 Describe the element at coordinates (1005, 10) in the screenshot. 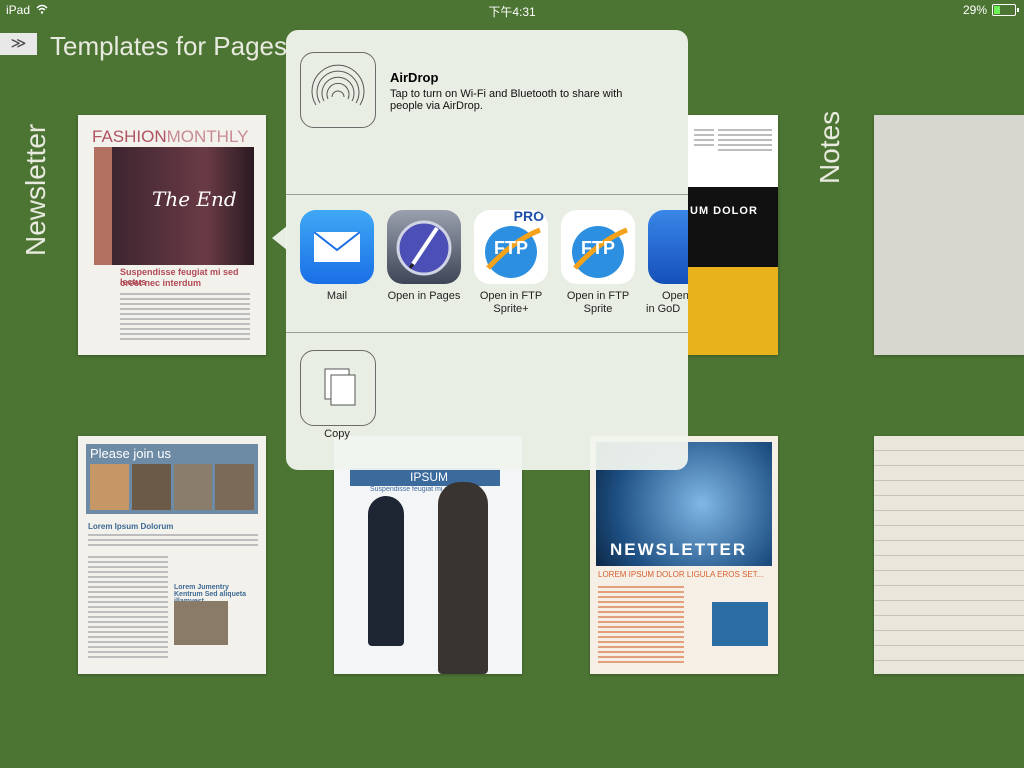

I see `battery-icon` at that location.